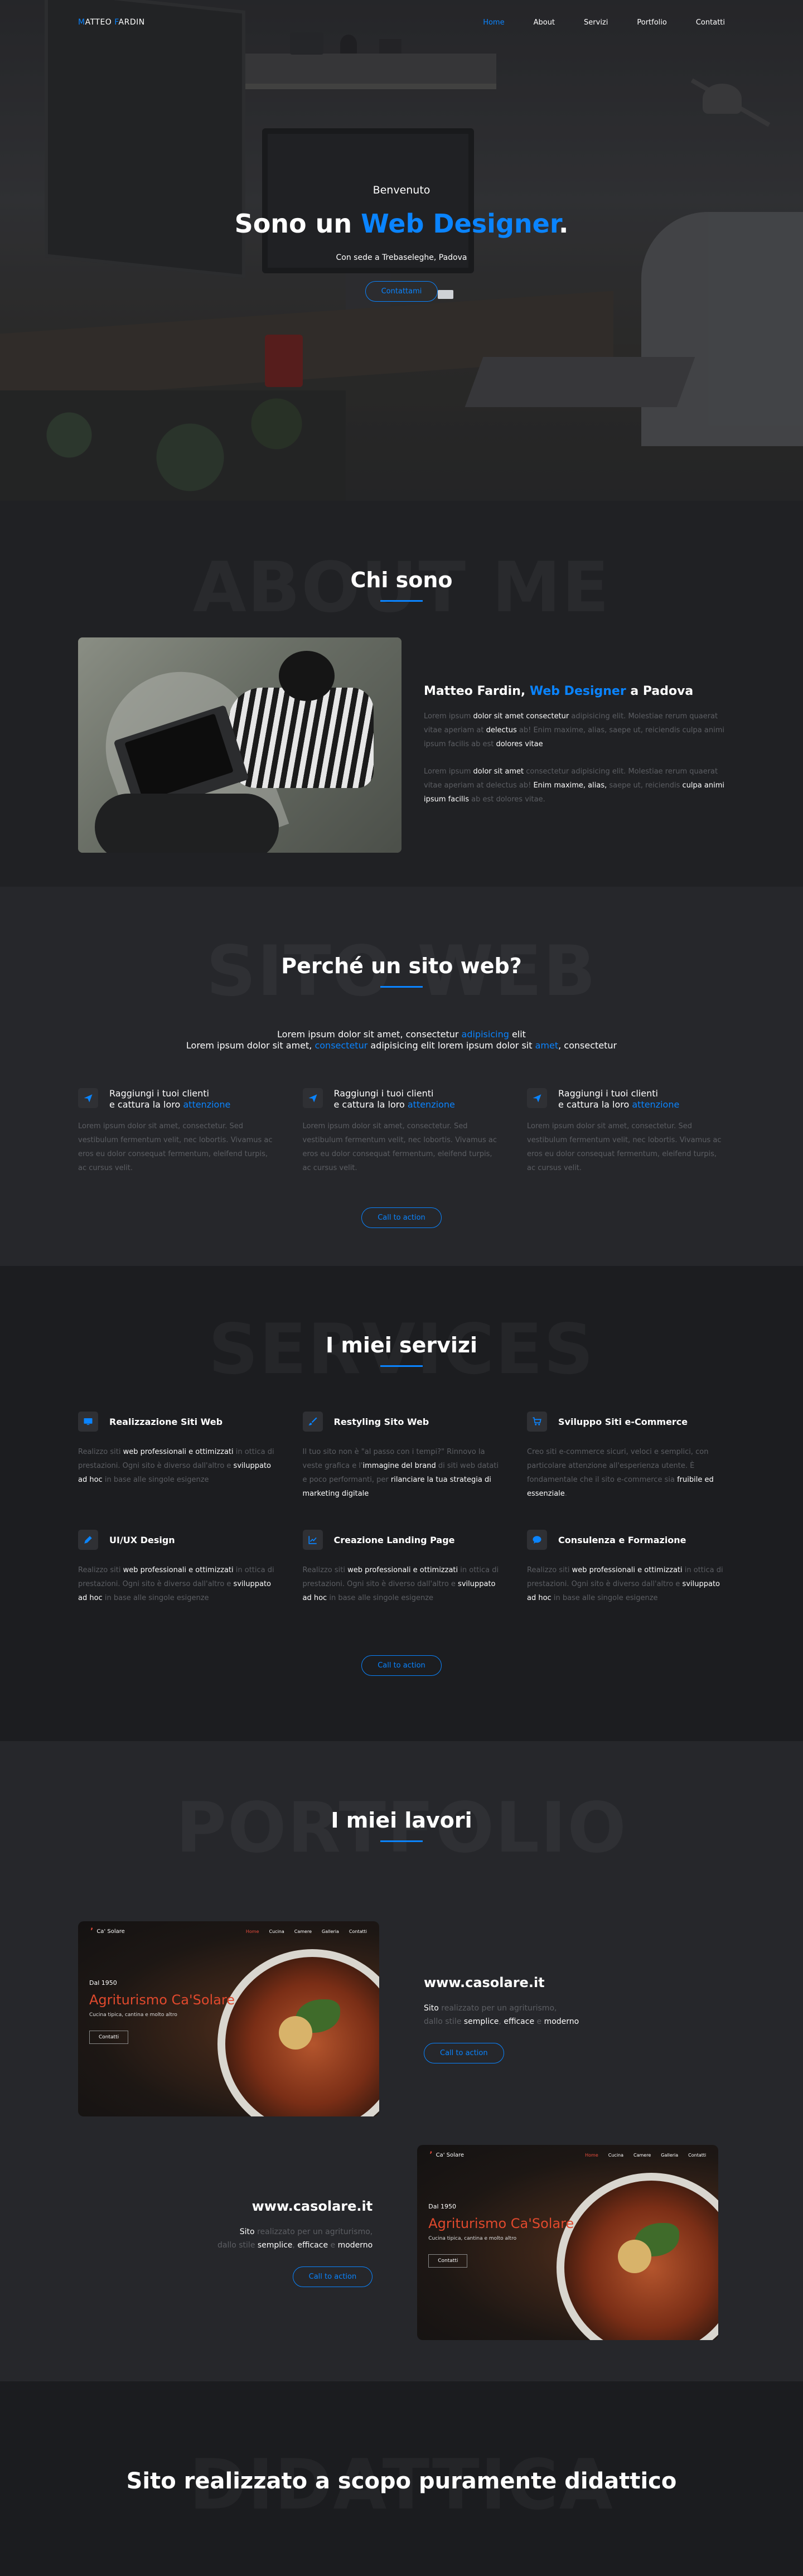 Image resolution: width=803 pixels, height=2576 pixels. Describe the element at coordinates (501, 730) in the screenshot. I see `text-span: delectus` at that location.